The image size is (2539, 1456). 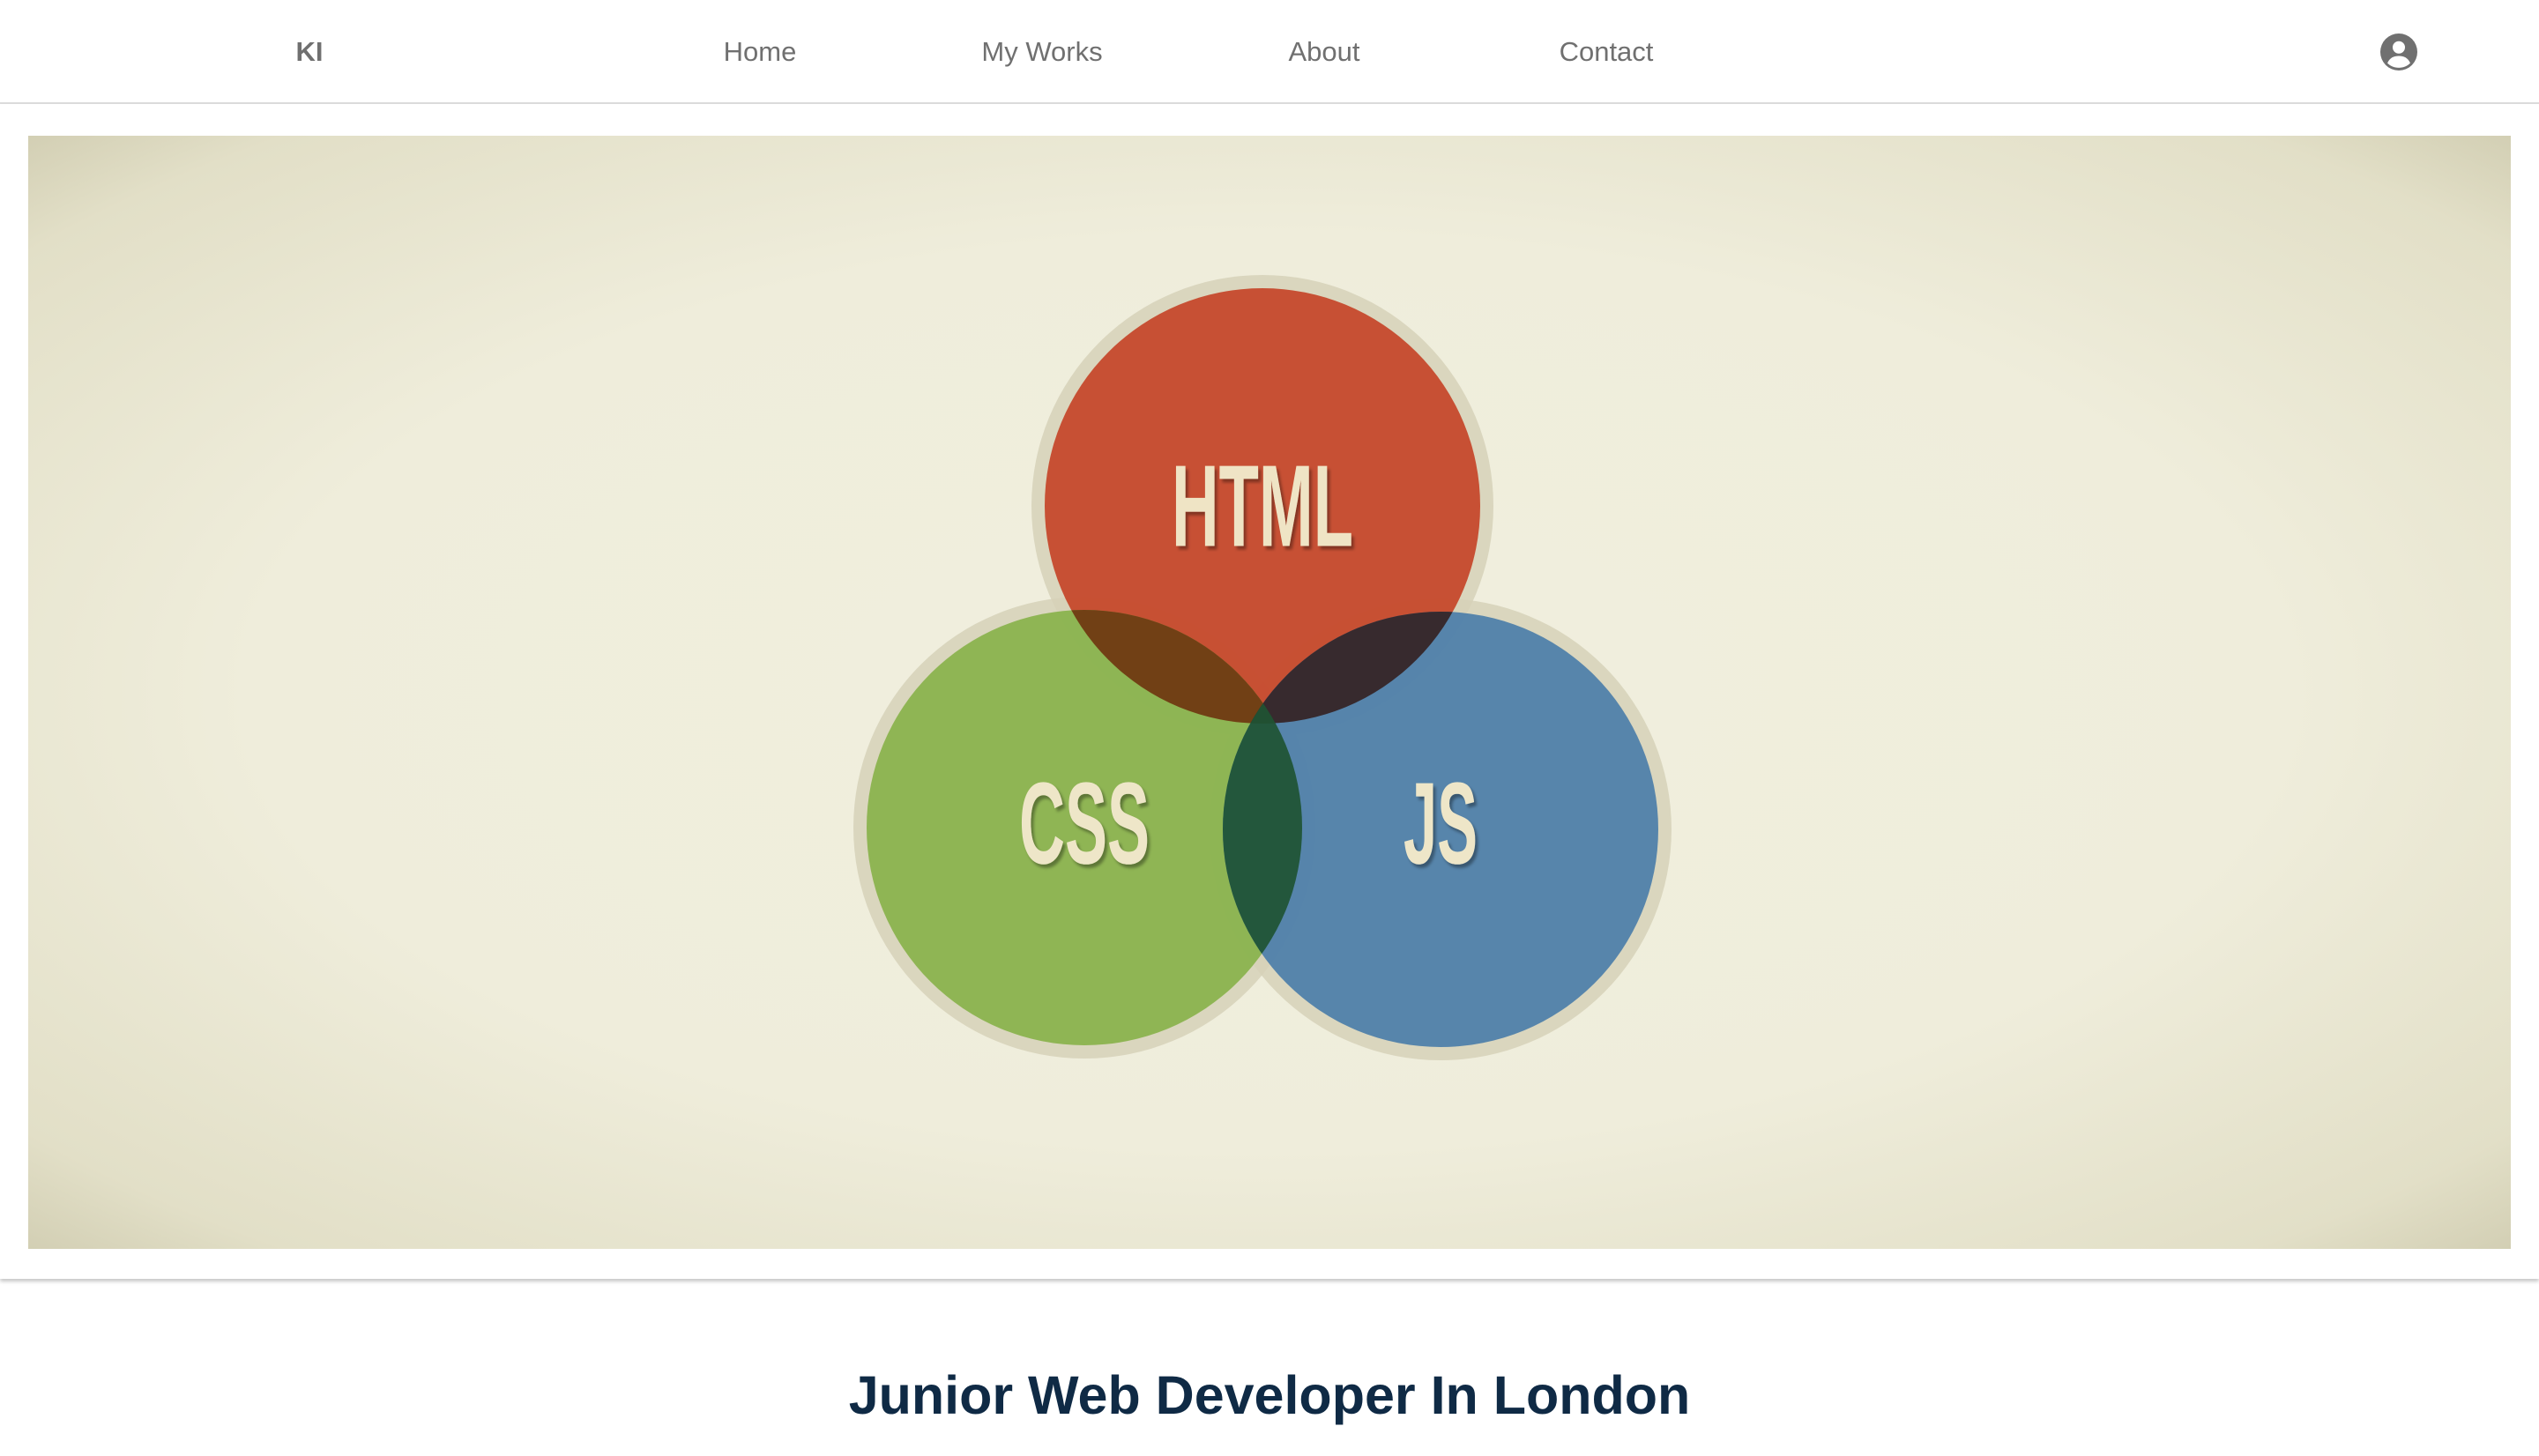 I want to click on css-label: CSS, so click(x=1084, y=823).